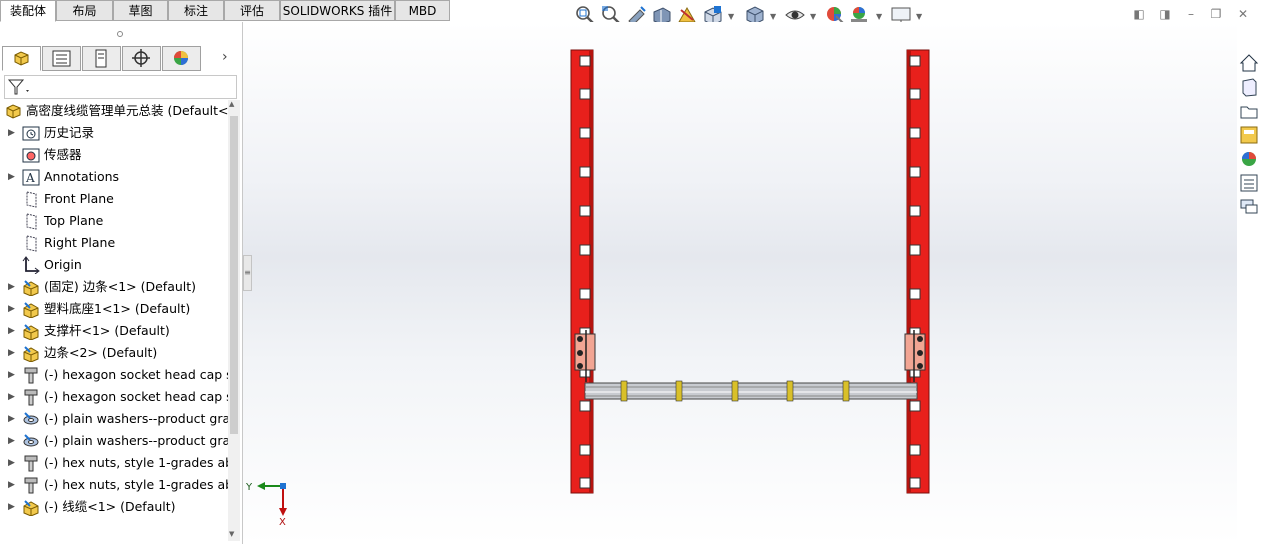  Describe the element at coordinates (1249, 207) in the screenshot. I see `forum-icon` at that location.